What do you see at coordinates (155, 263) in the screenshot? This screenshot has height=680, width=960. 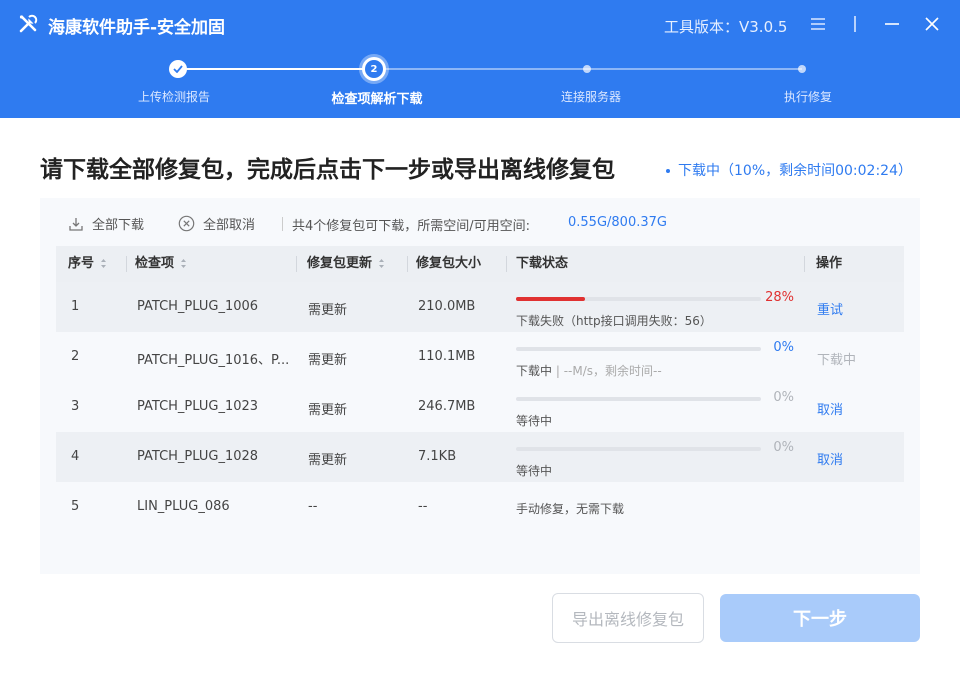 I see `col-header-check-item-label: 检查项` at bounding box center [155, 263].